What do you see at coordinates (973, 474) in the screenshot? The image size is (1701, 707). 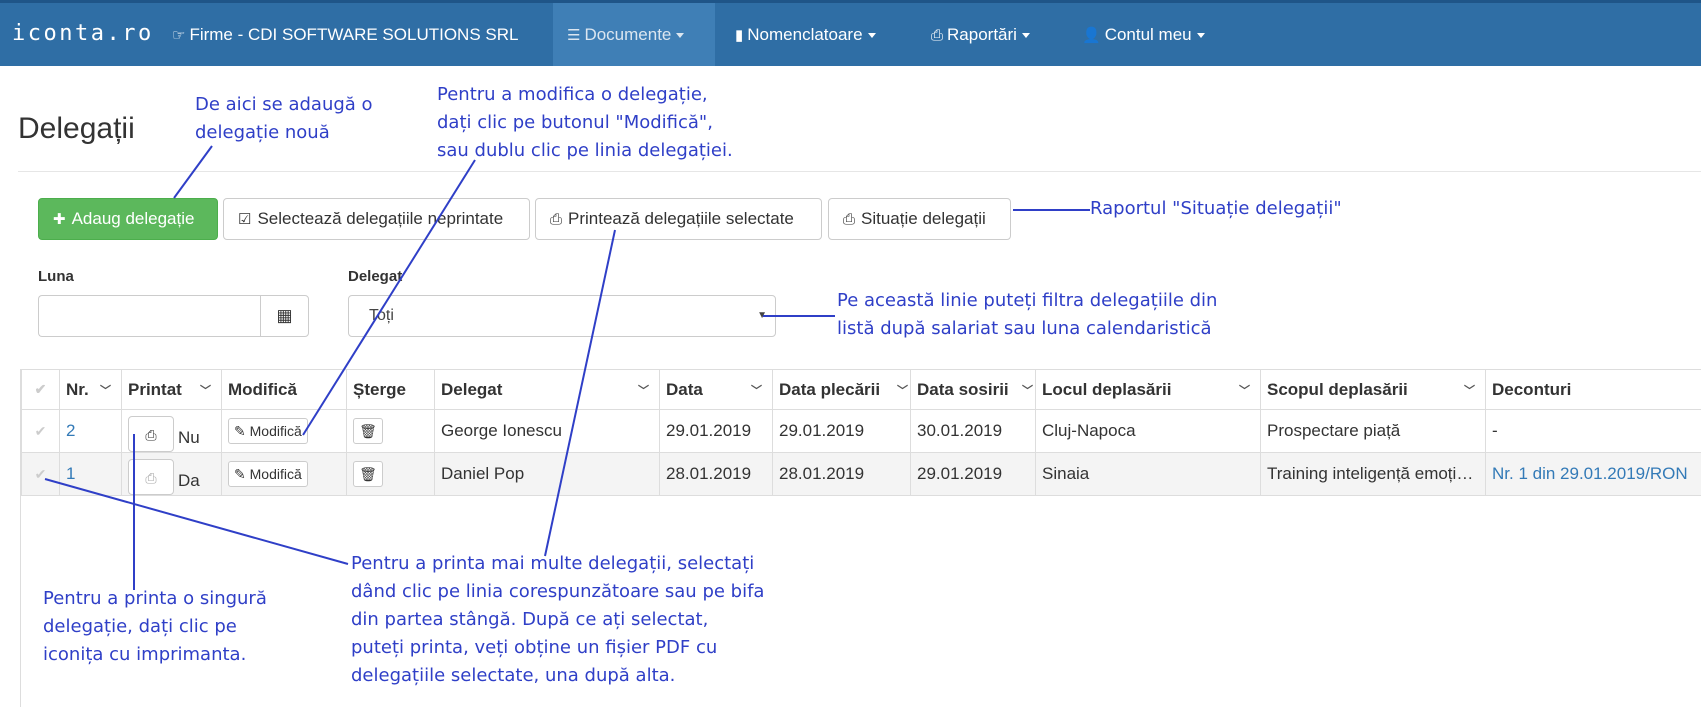 I see `row-arrival: 29.01.2019` at bounding box center [973, 474].